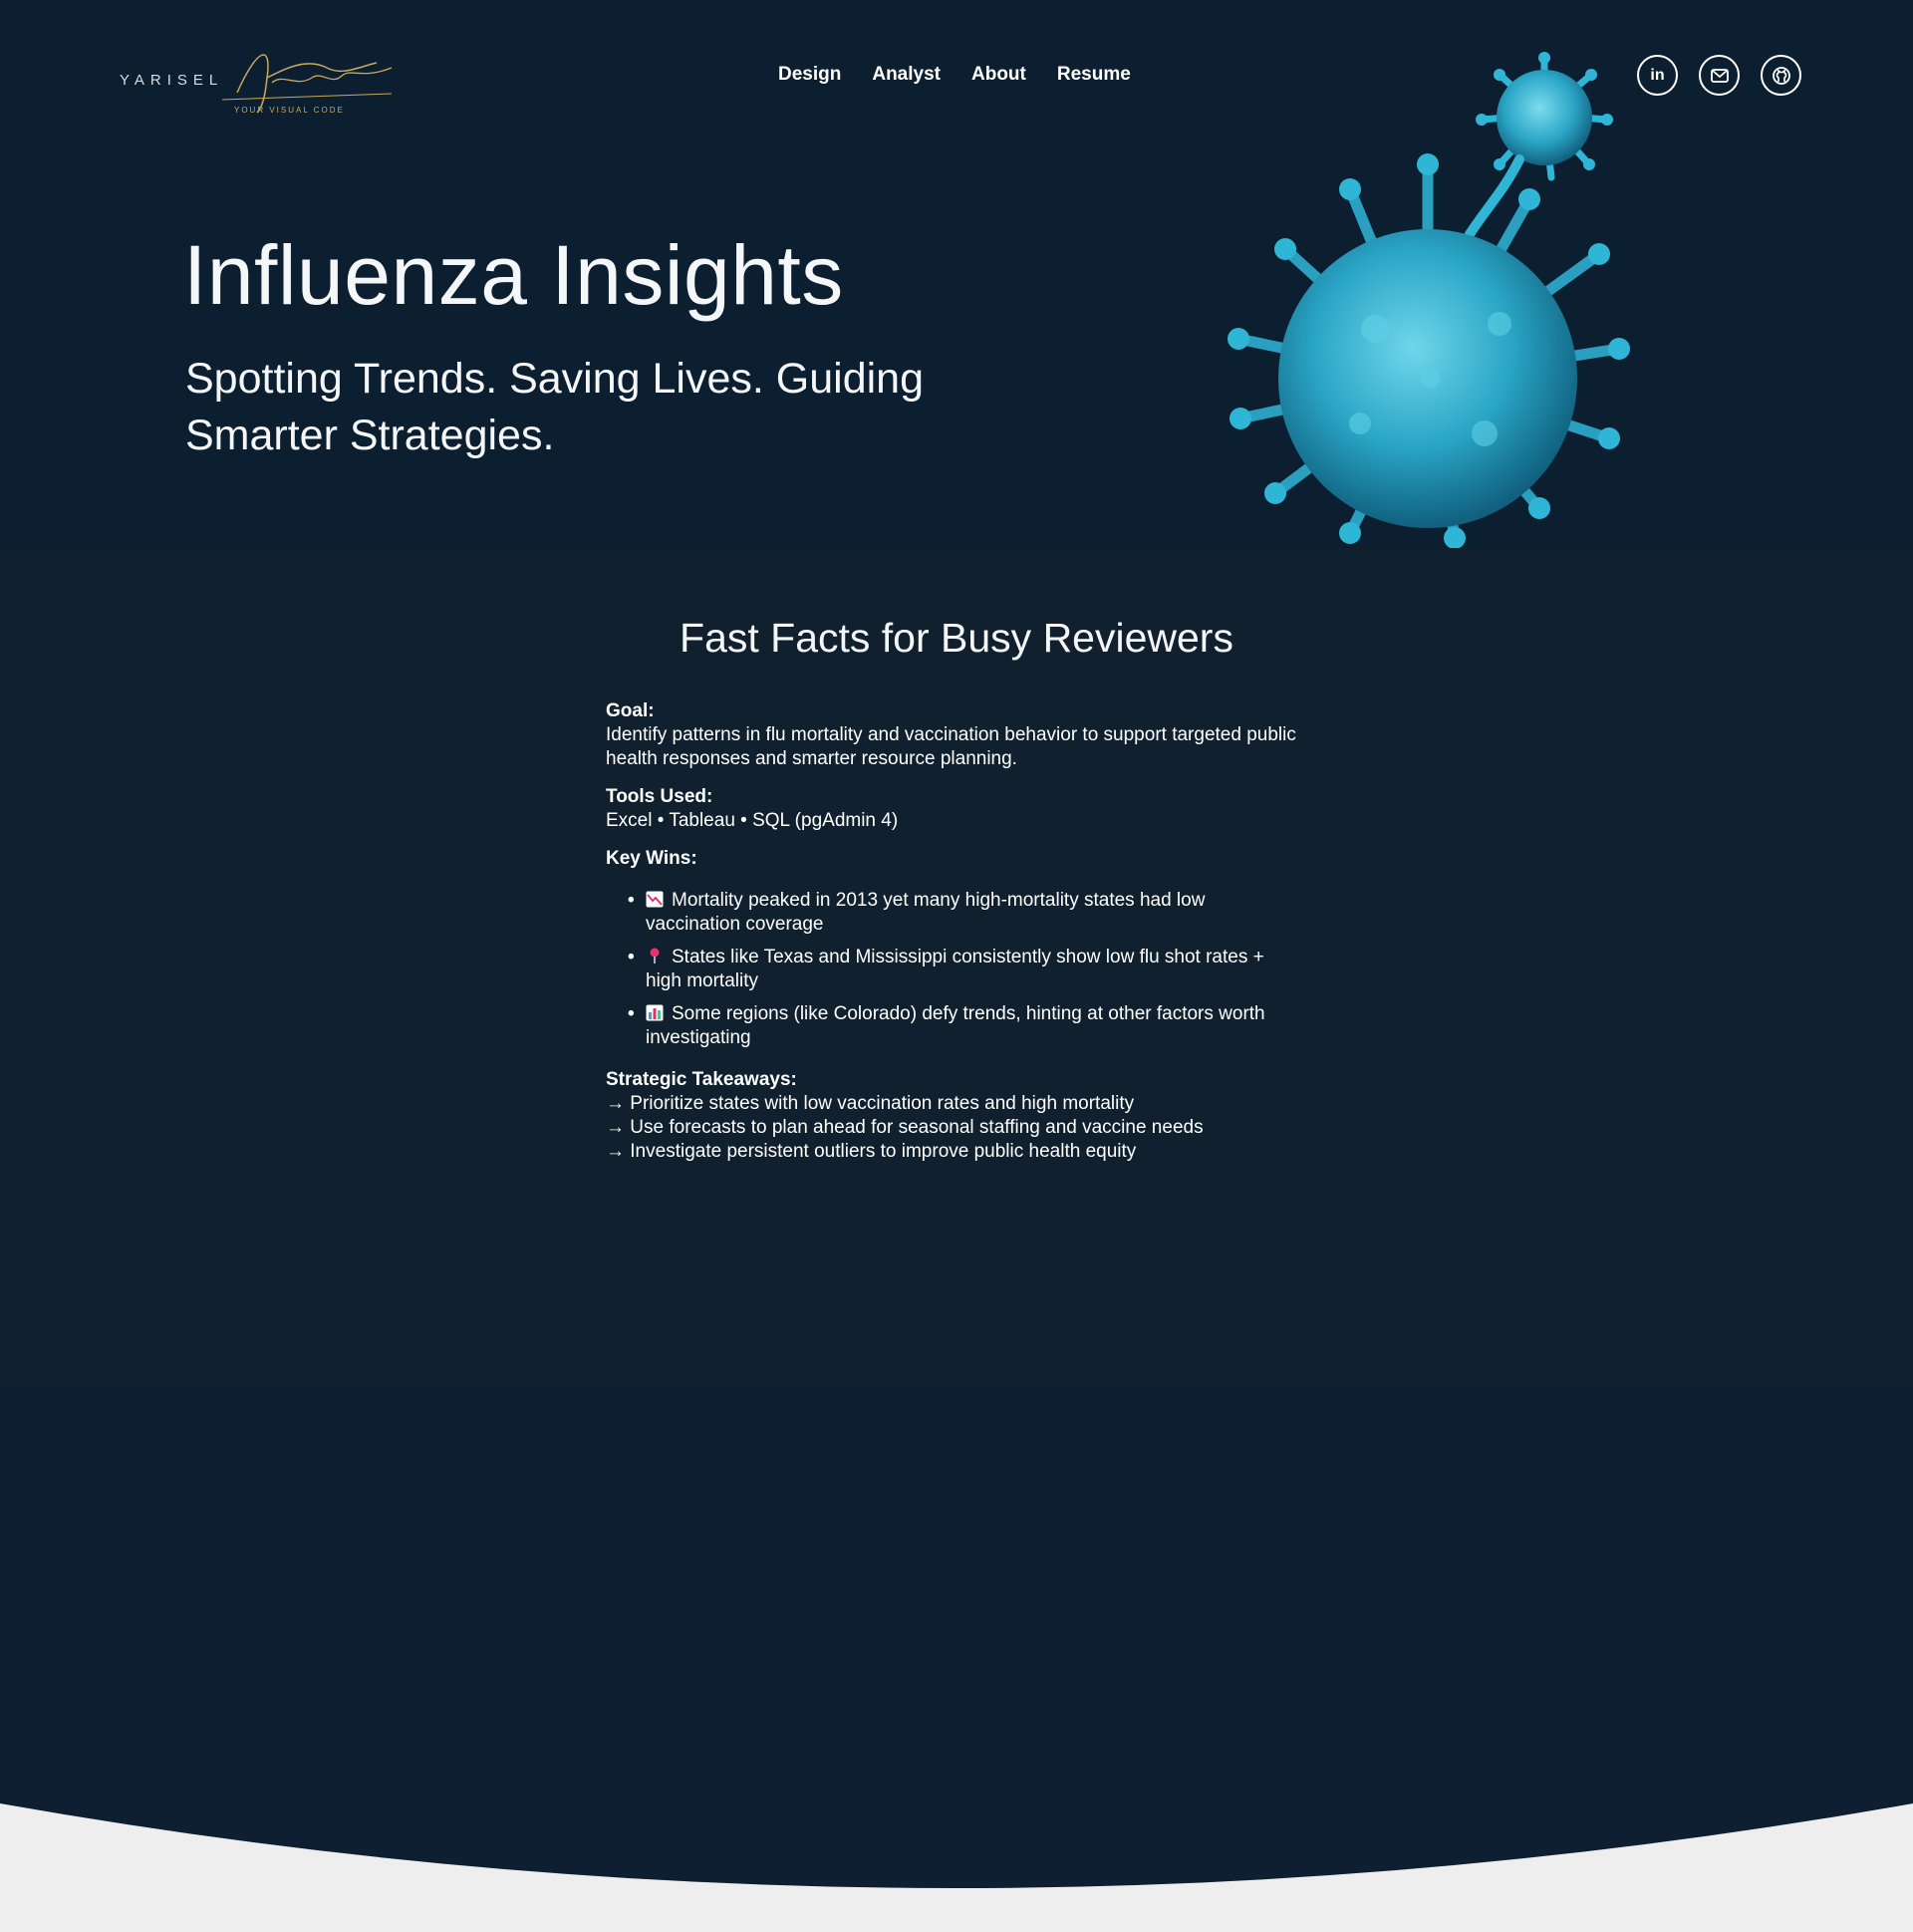  I want to click on brand-logo: YARISEL YOUR VISUAL CODE, so click(256, 79).